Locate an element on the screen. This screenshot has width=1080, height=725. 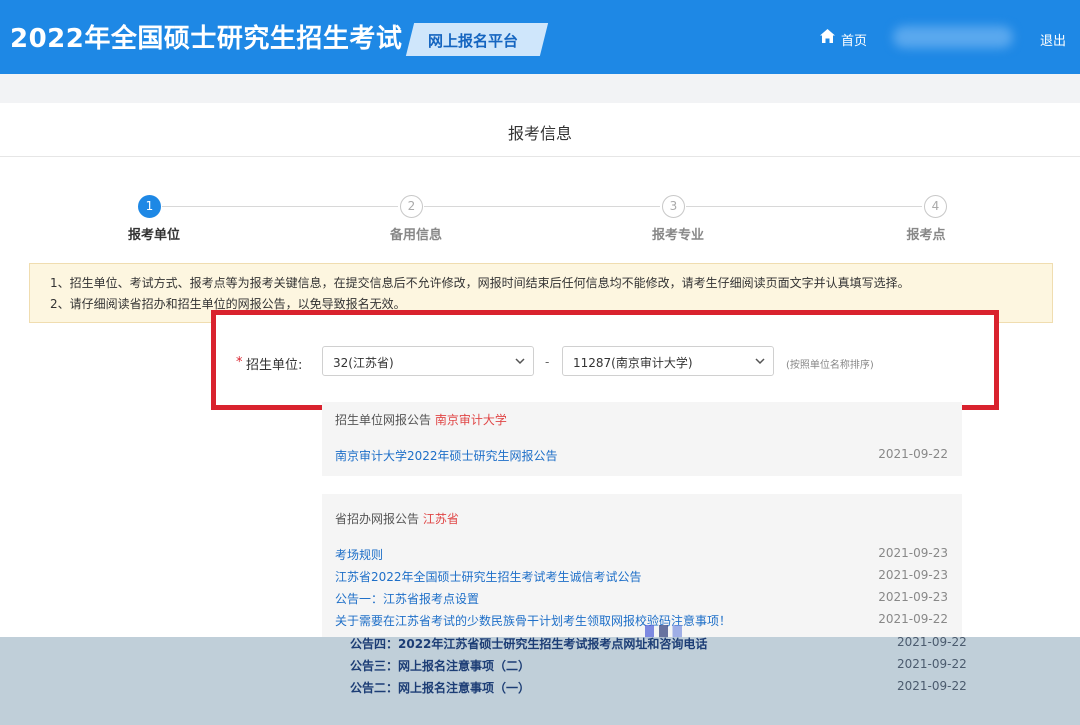
province-notice-link: 江苏省2022年全国硕士研究生招生考试考生诚信考试公告 is located at coordinates (488, 576).